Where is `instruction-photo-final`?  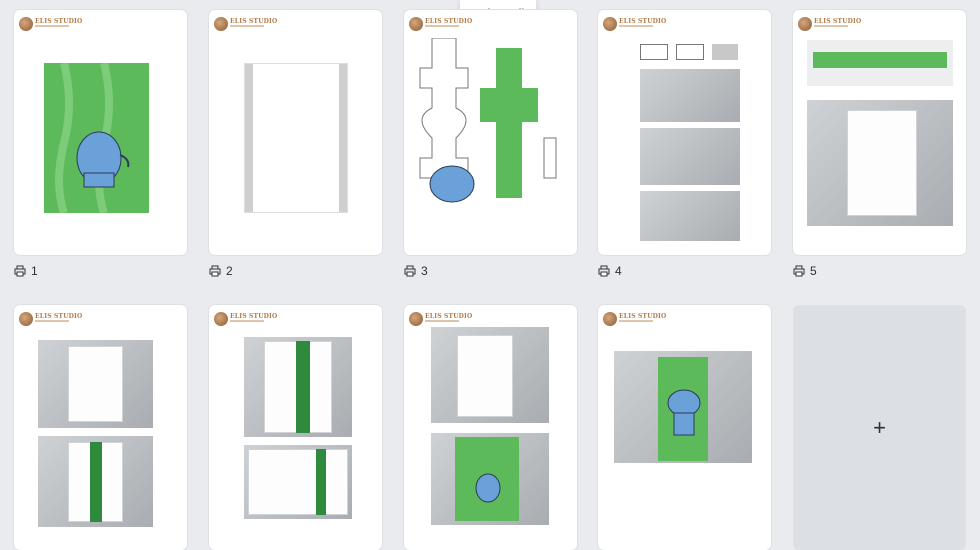 instruction-photo-final is located at coordinates (683, 407).